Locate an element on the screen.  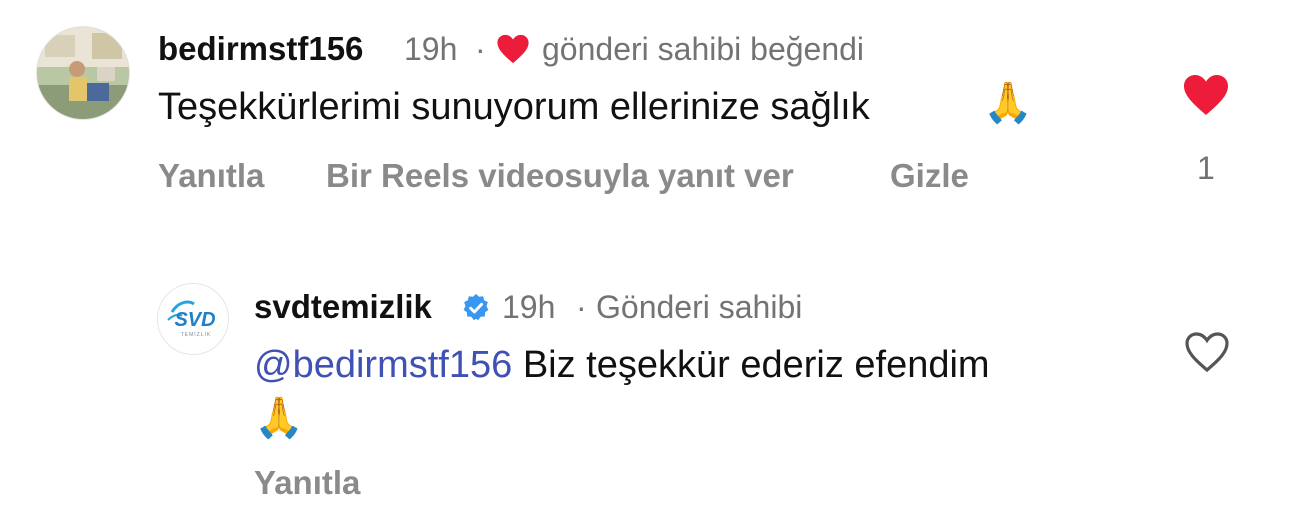
reels-reply-button: Bir Reels videosuyla yanıt ver is located at coordinates (560, 176).